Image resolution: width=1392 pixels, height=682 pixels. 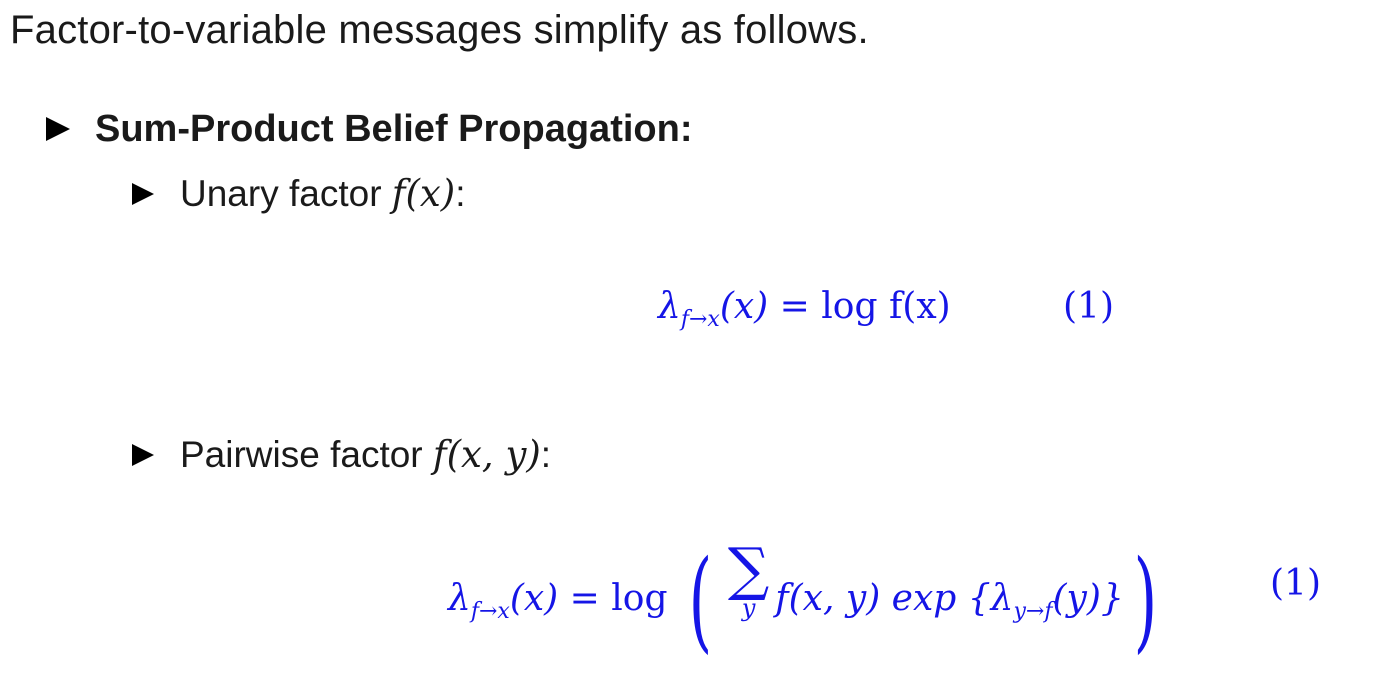 What do you see at coordinates (306, 454) in the screenshot?
I see `pairwise-label-text: Pairwise factor` at bounding box center [306, 454].